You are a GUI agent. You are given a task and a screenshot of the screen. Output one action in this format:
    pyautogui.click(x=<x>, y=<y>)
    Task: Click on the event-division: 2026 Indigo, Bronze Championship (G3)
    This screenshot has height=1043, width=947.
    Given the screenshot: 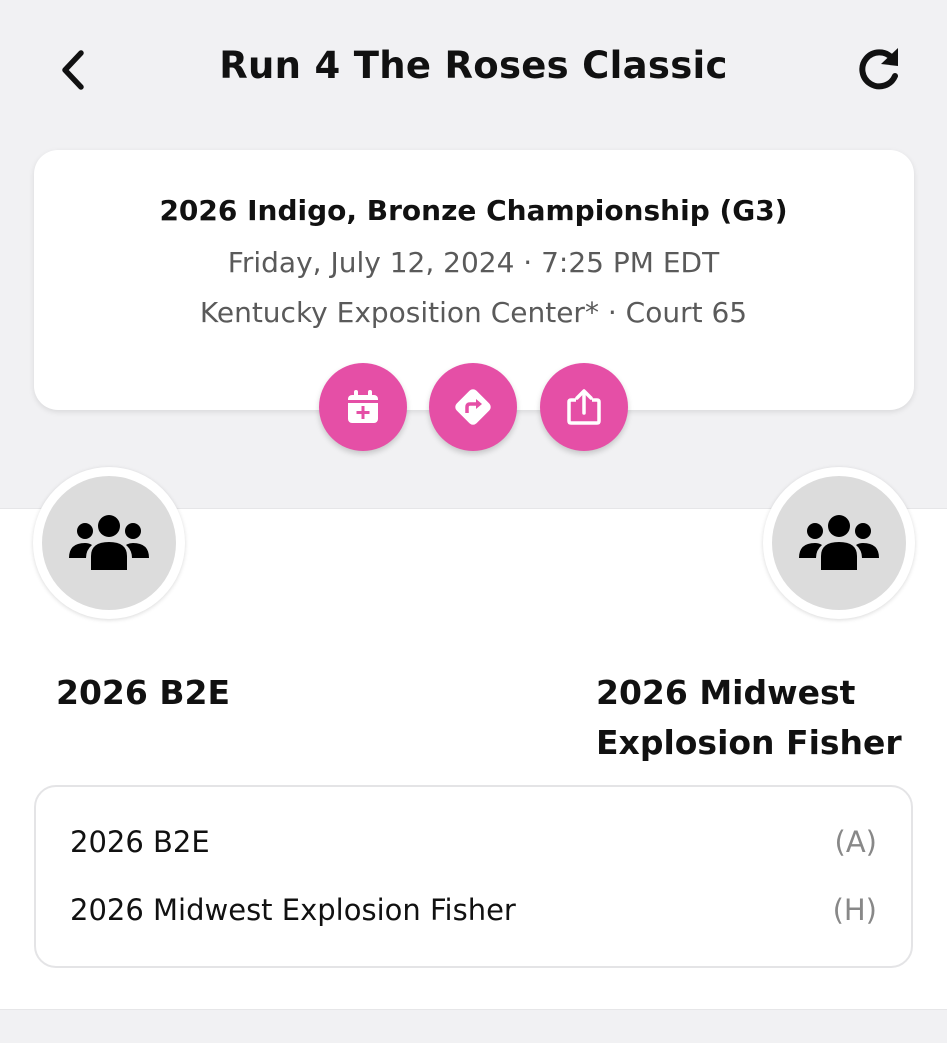 What is the action you would take?
    pyautogui.click(x=473, y=210)
    